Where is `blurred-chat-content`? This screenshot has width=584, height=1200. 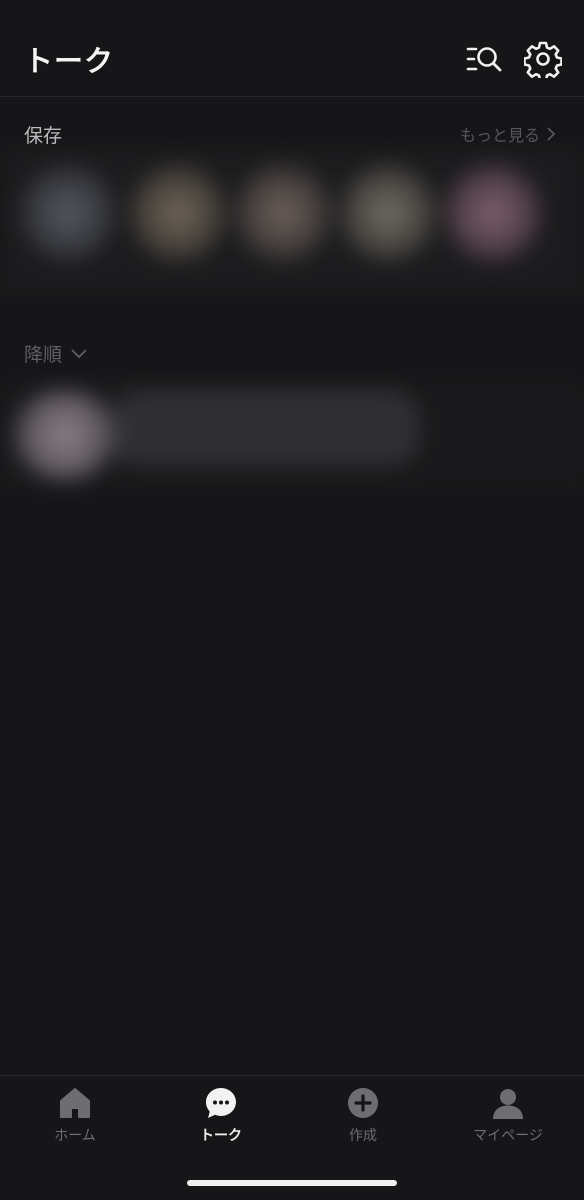
blurred-chat-content is located at coordinates (292, 435).